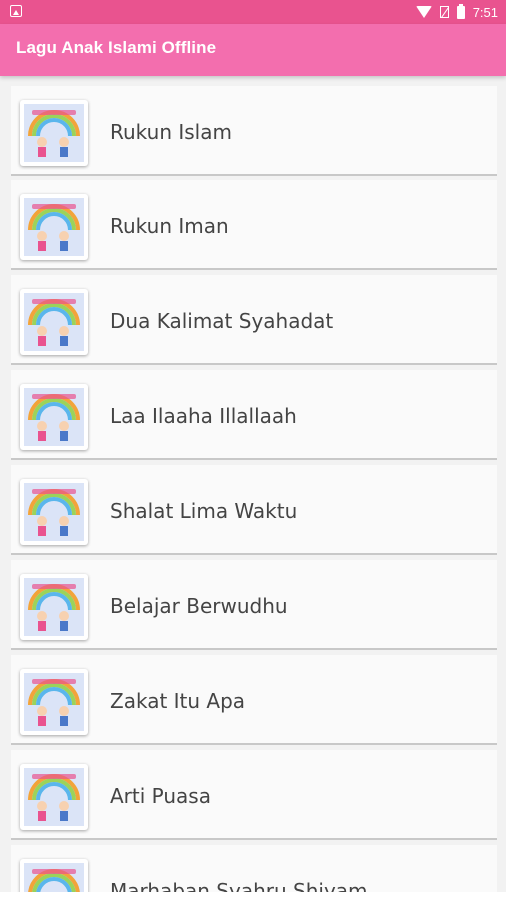 This screenshot has width=506, height=900. I want to click on list-item: Arti Puasa, so click(254, 795).